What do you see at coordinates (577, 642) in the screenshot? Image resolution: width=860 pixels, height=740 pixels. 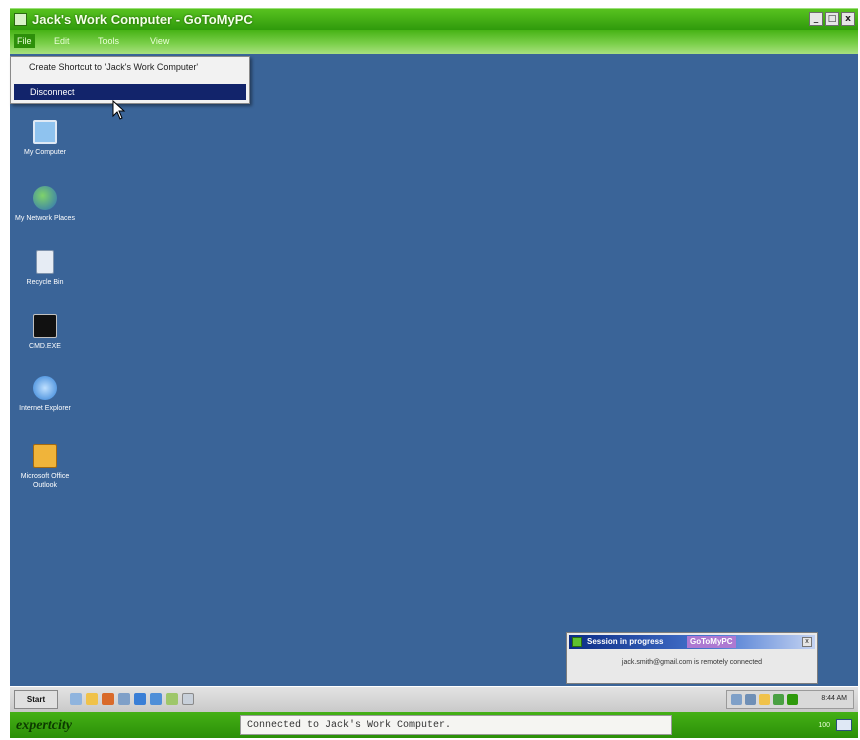 I see `gotomypc-icon` at bounding box center [577, 642].